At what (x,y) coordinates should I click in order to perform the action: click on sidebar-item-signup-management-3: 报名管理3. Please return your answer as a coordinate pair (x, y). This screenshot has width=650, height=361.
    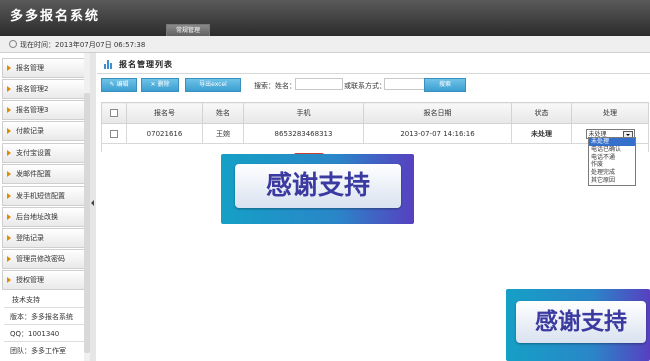
    Looking at the image, I should click on (43, 110).